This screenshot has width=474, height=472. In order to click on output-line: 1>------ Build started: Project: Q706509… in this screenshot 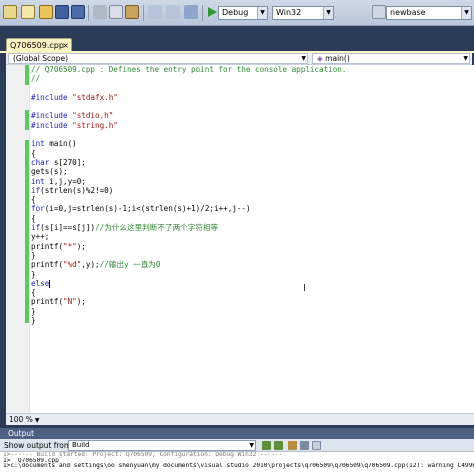, I will do `click(143, 455)`.